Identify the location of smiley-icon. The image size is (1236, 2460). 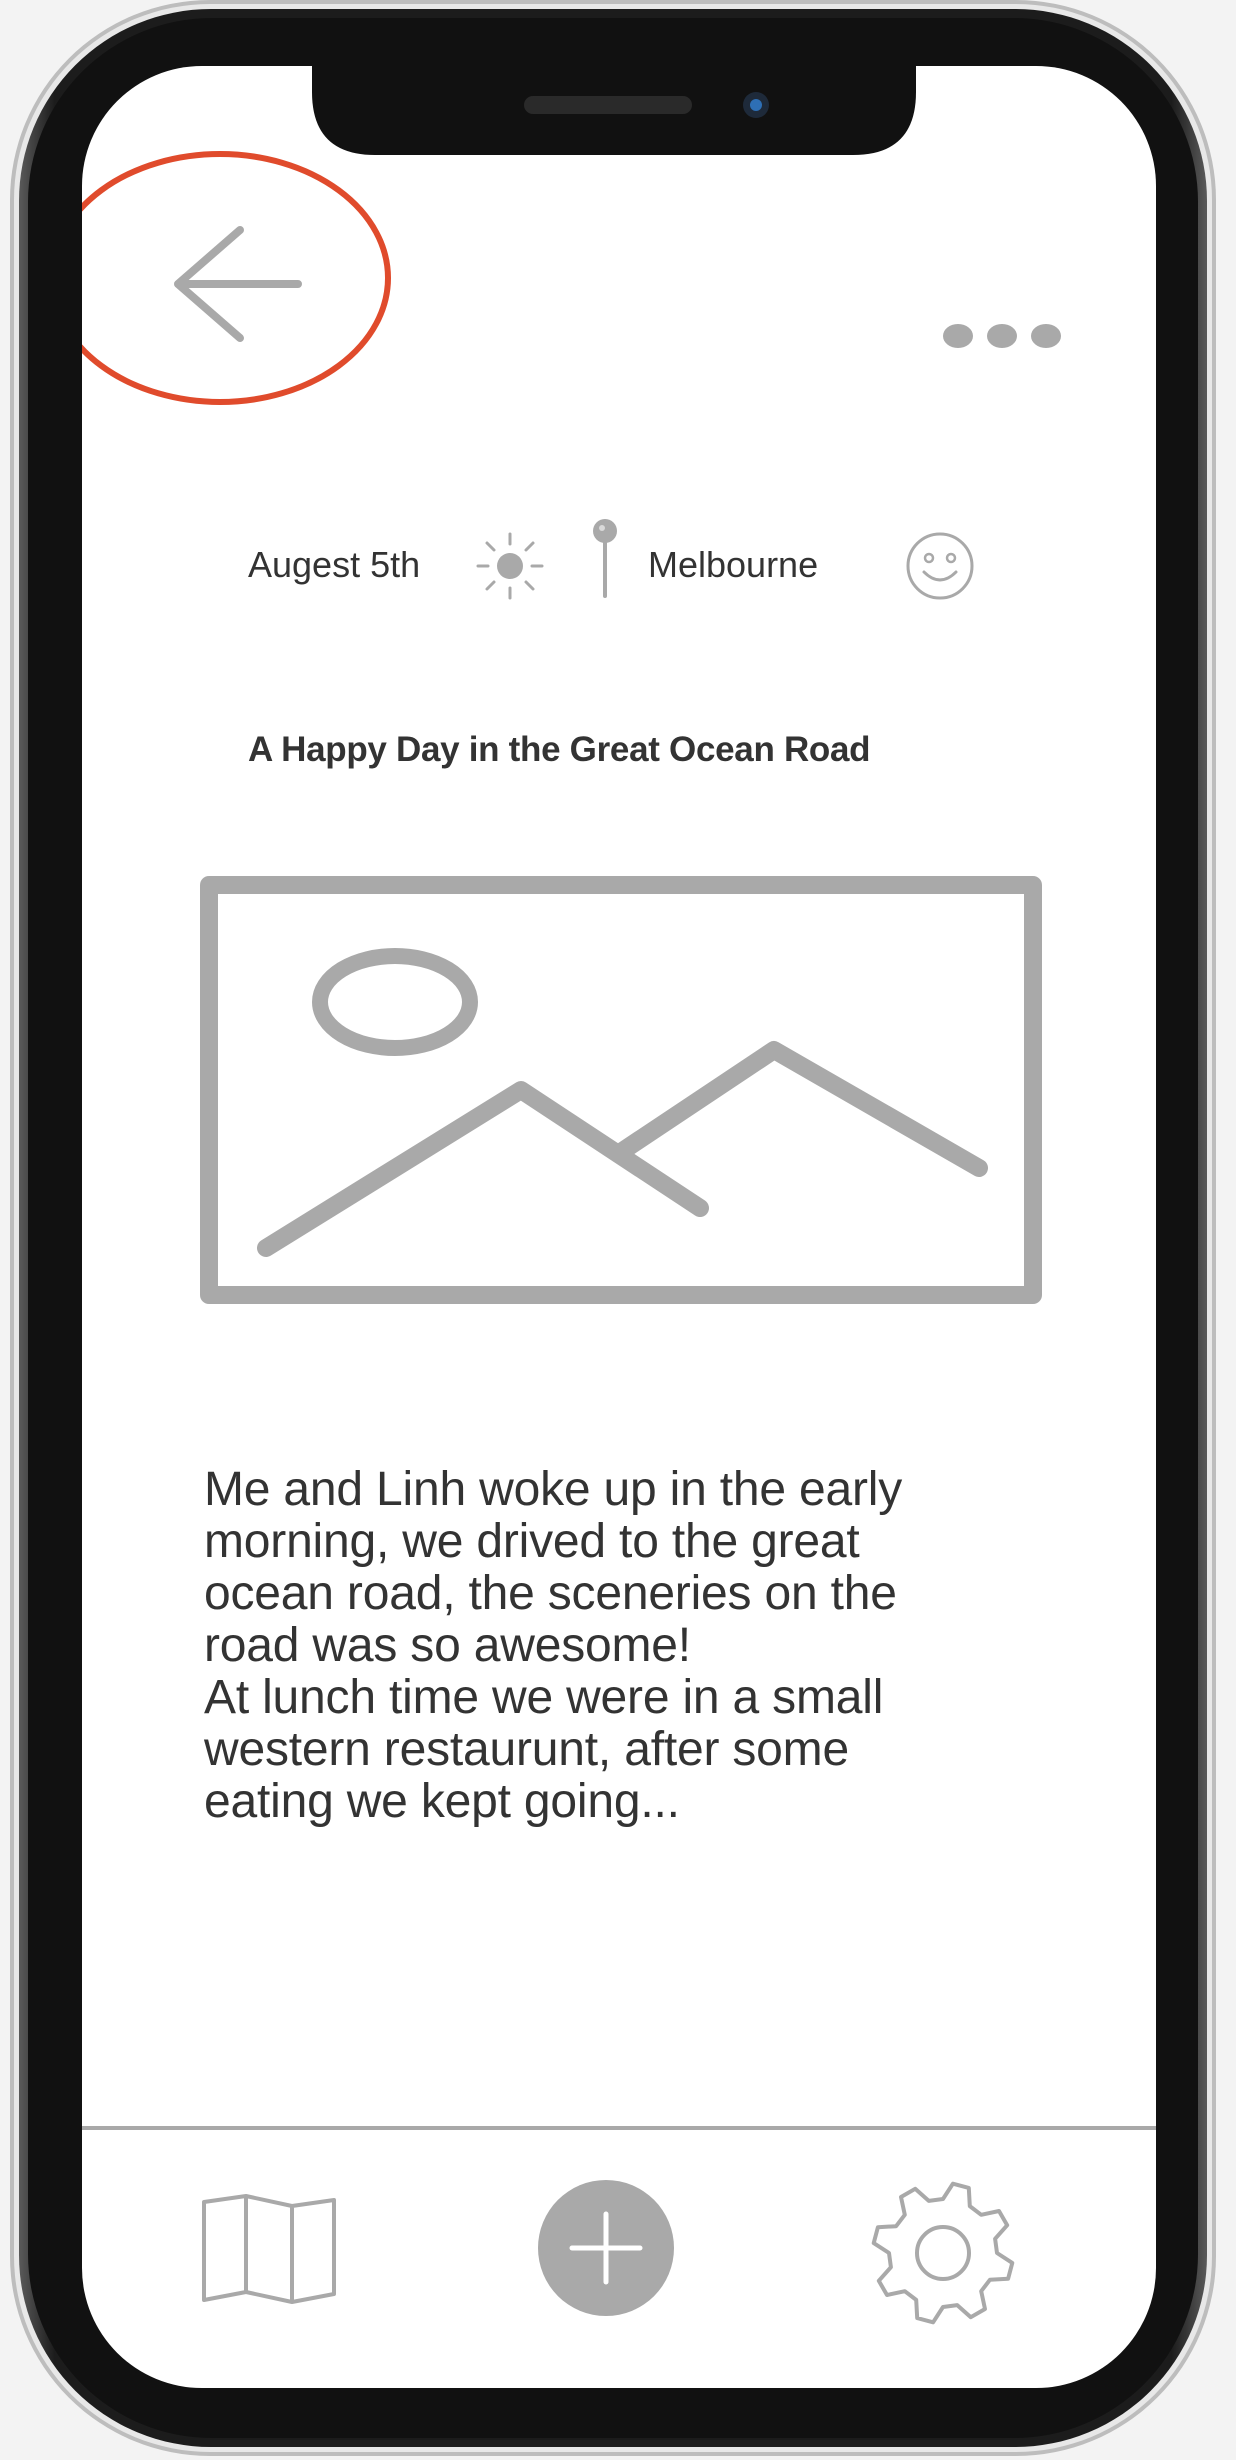
(940, 566).